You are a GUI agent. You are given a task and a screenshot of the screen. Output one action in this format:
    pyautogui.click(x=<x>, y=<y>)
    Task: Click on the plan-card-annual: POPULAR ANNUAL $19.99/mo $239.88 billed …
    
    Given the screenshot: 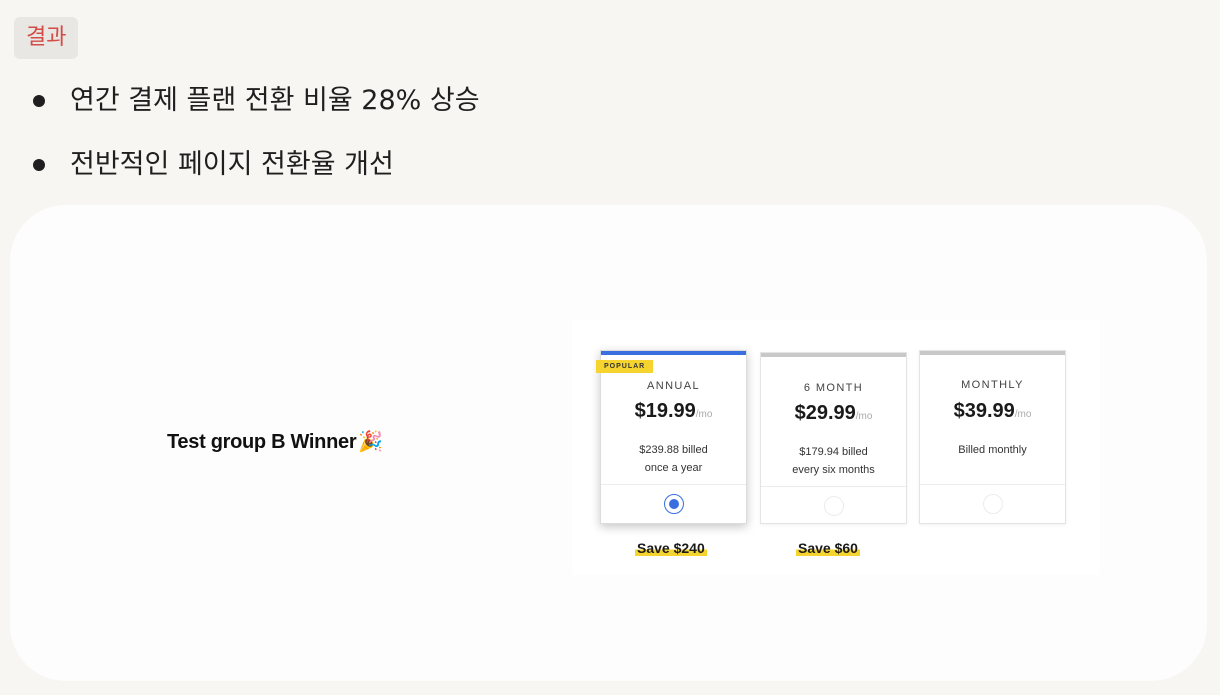 What is the action you would take?
    pyautogui.click(x=671, y=437)
    